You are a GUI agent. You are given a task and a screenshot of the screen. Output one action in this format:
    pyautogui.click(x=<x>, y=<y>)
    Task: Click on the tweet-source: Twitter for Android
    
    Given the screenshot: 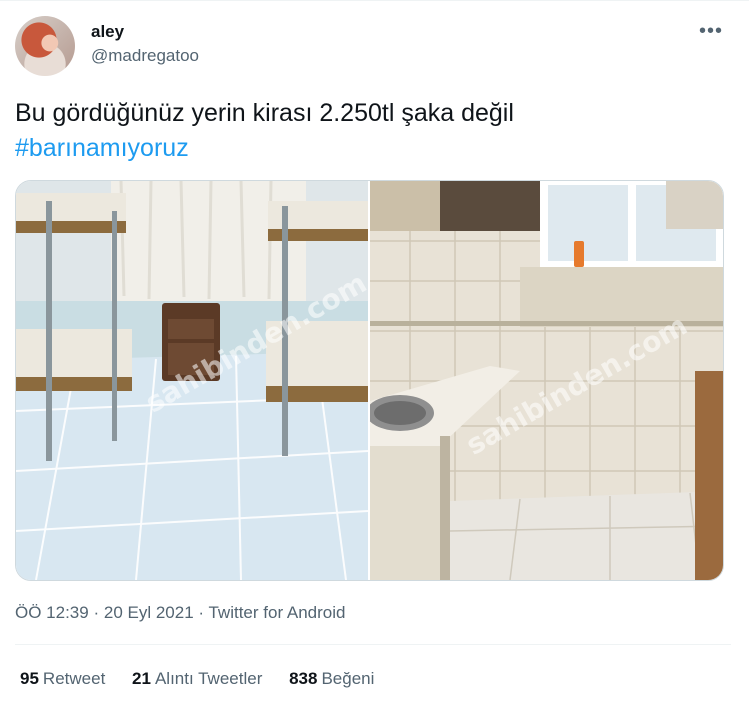 What is the action you would take?
    pyautogui.click(x=276, y=612)
    